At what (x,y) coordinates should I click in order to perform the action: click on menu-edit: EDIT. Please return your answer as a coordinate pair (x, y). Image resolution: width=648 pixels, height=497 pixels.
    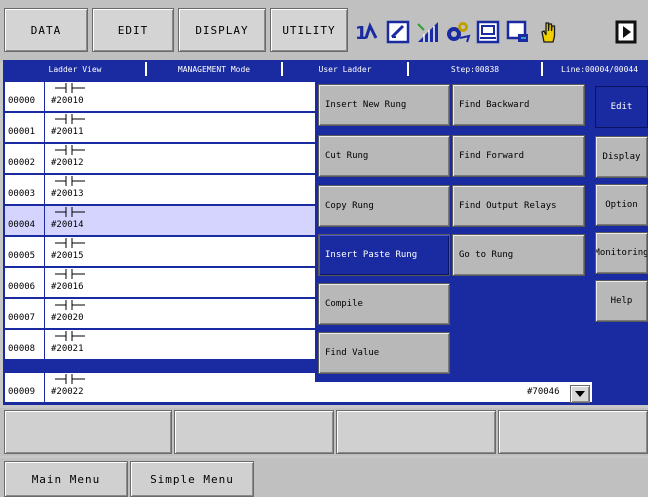
    Looking at the image, I should click on (133, 30).